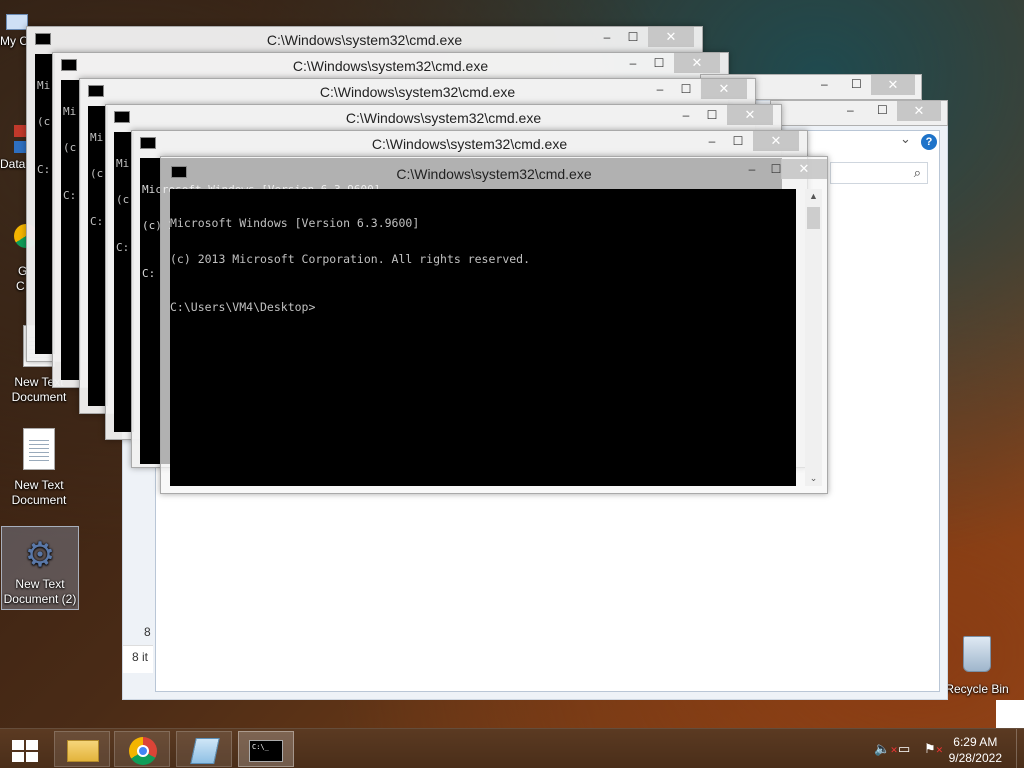 This screenshot has height=768, width=1024. I want to click on console-line: Microsoft Windows [Version 6.3.9600], so click(295, 223).